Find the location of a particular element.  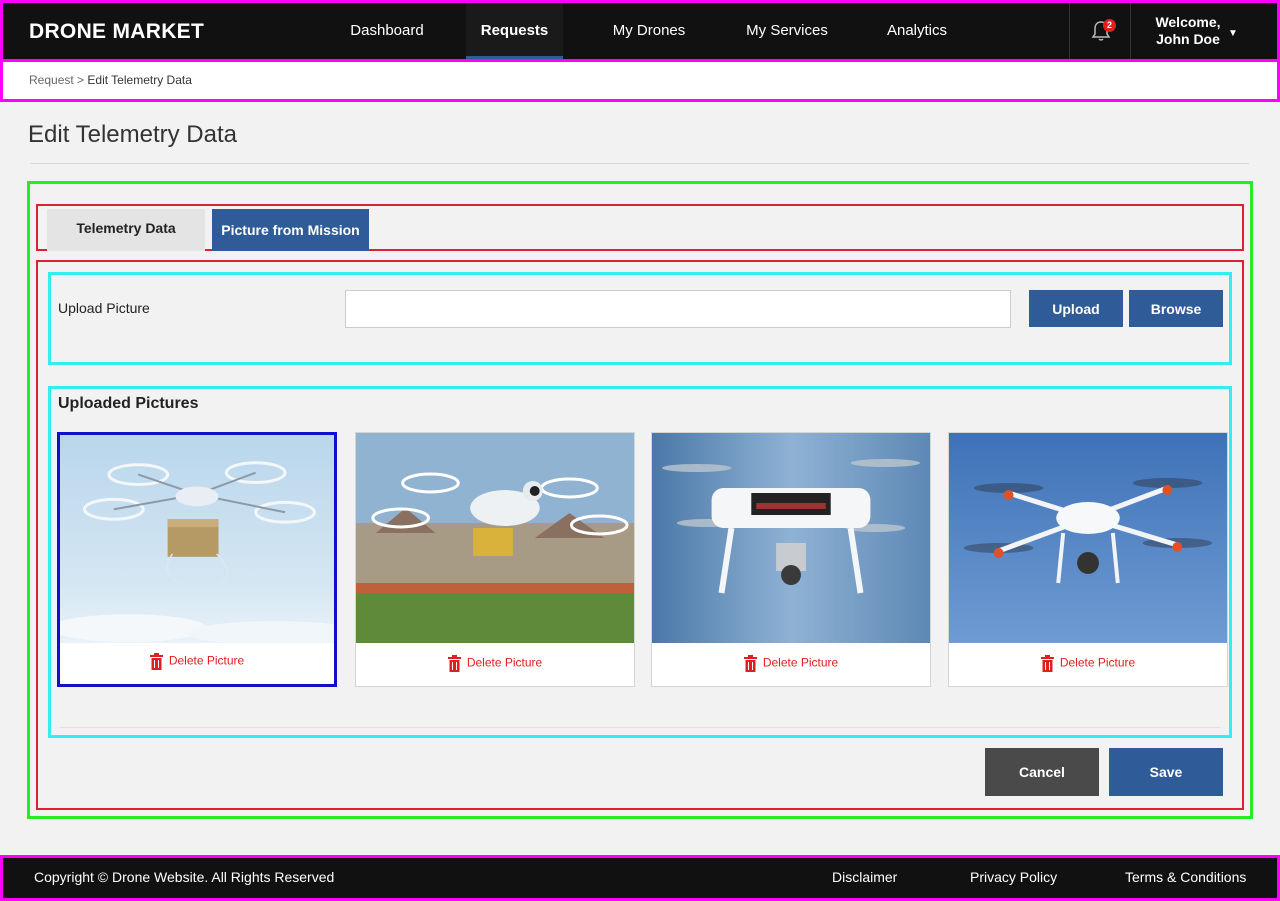

user-menu: Welcome, John Doe is located at coordinates (1188, 31).